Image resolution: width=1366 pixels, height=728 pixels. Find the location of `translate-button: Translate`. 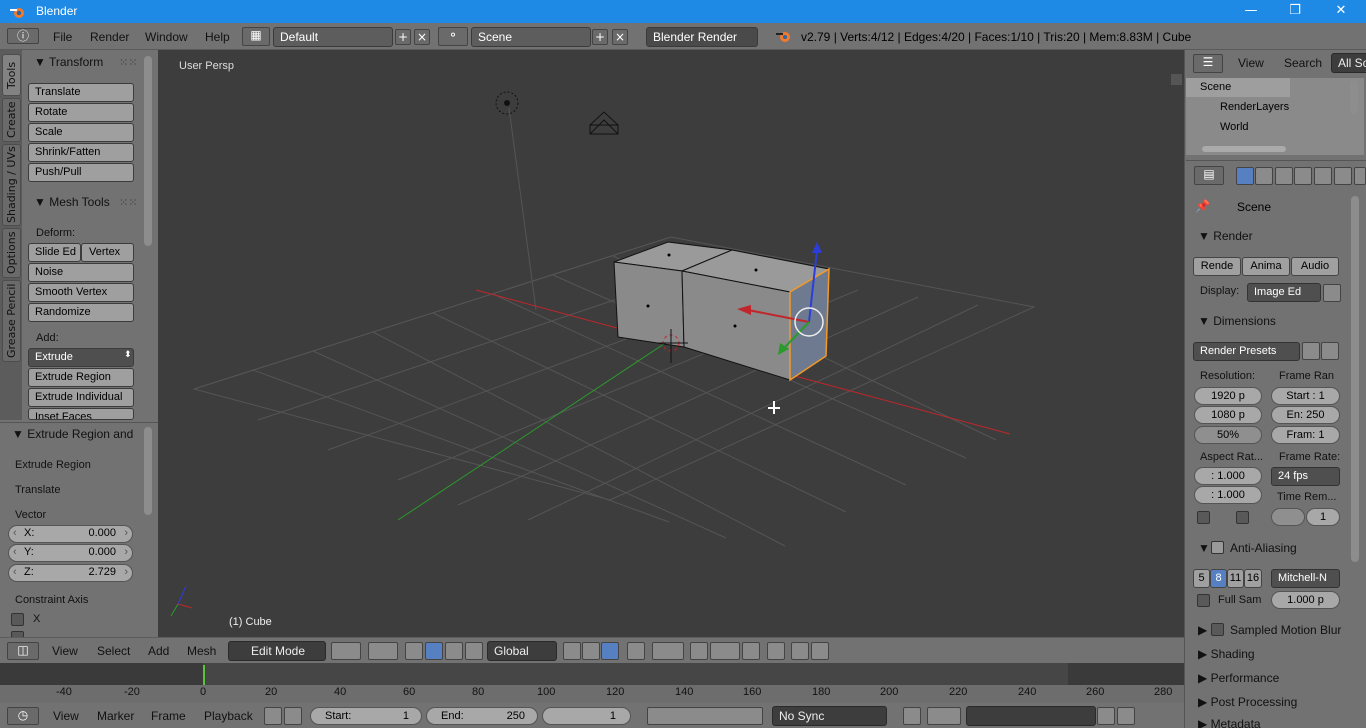

translate-button: Translate is located at coordinates (81, 92).